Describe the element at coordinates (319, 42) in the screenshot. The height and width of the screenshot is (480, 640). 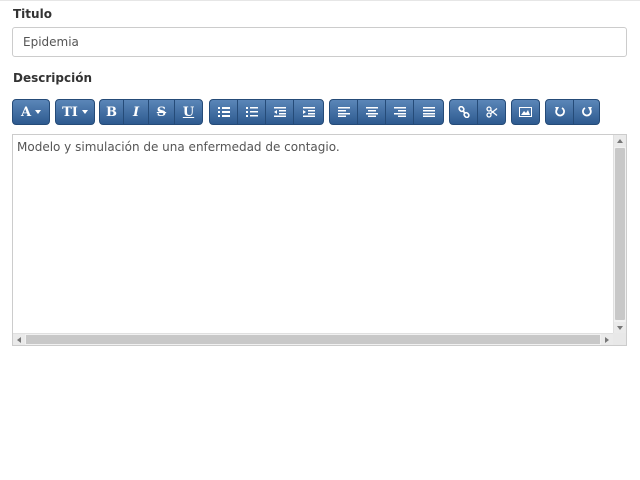
I see `title-input` at that location.